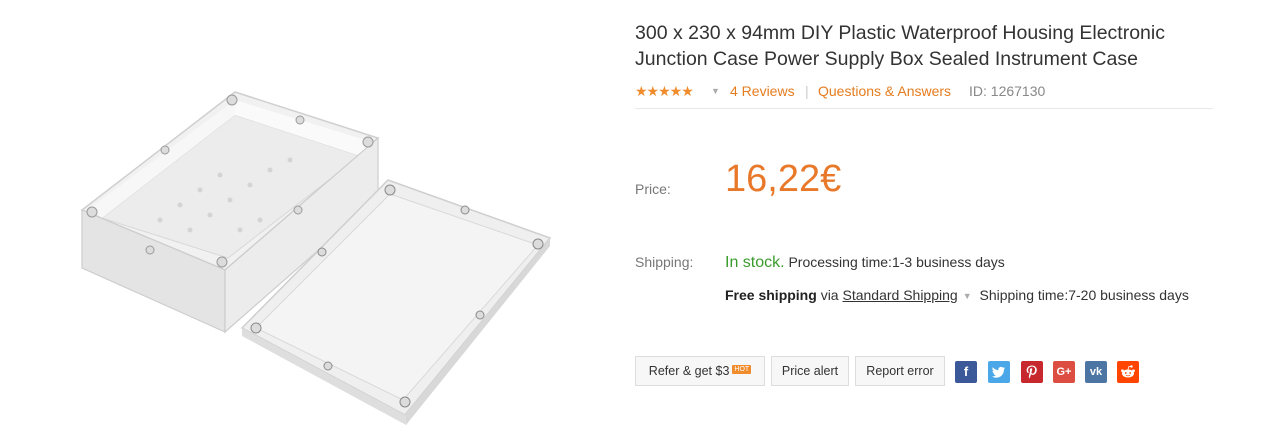  What do you see at coordinates (771, 295) in the screenshot?
I see `free-shipping-text: Free shipping` at bounding box center [771, 295].